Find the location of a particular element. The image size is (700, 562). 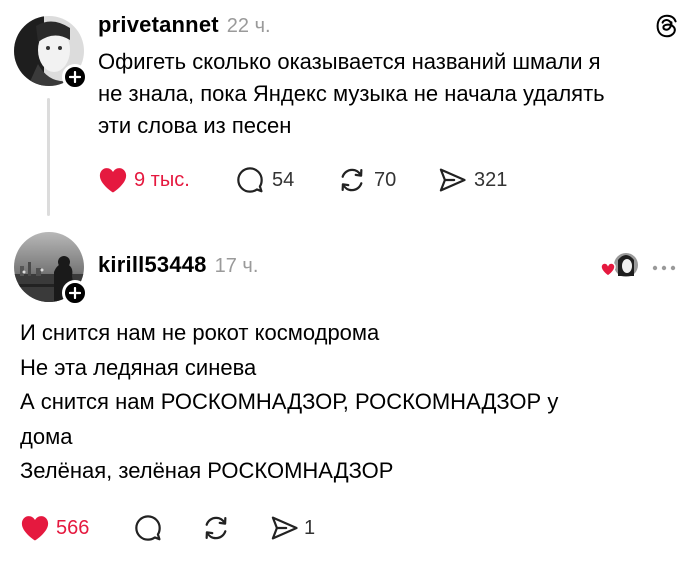

reply-text-line: И снится нам не рокот космодрома is located at coordinates (200, 332).